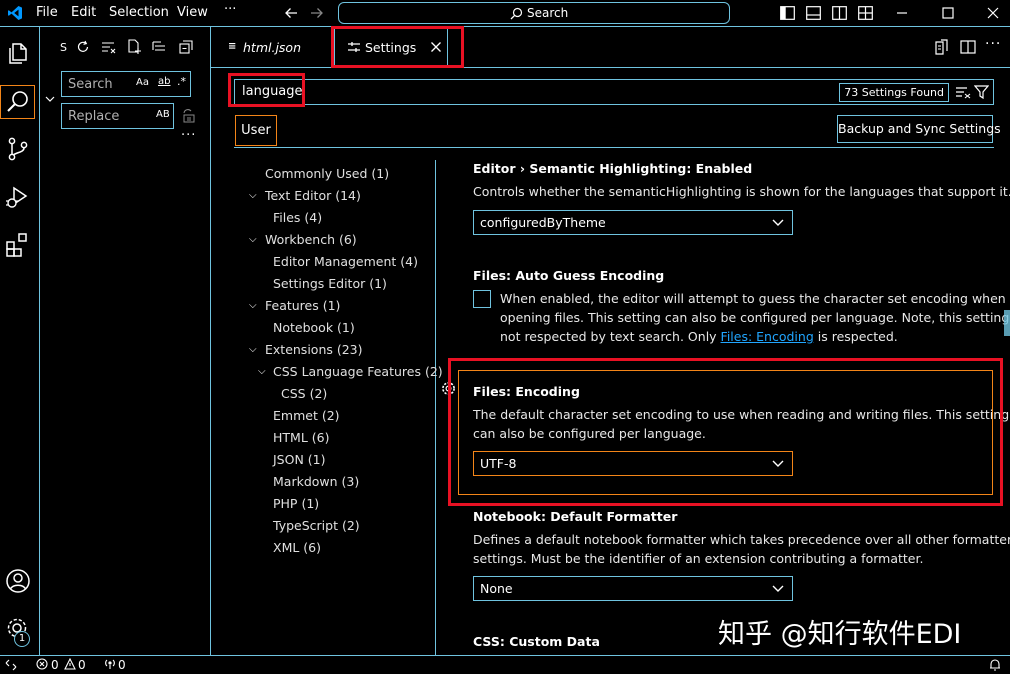  I want to click on menu-more: ···, so click(230, 9).